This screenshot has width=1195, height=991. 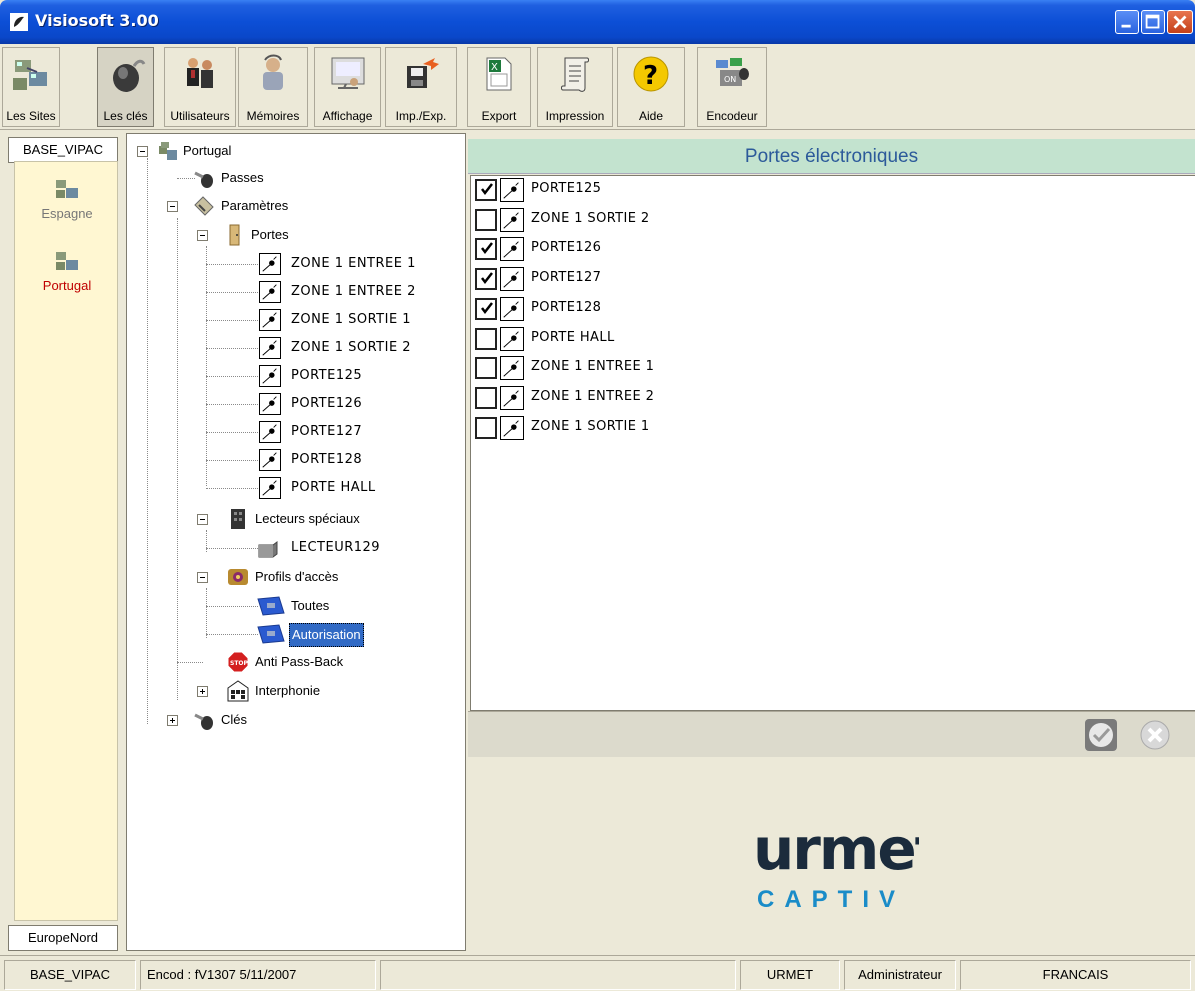 I want to click on tree-label: PORTE126, so click(x=327, y=403).